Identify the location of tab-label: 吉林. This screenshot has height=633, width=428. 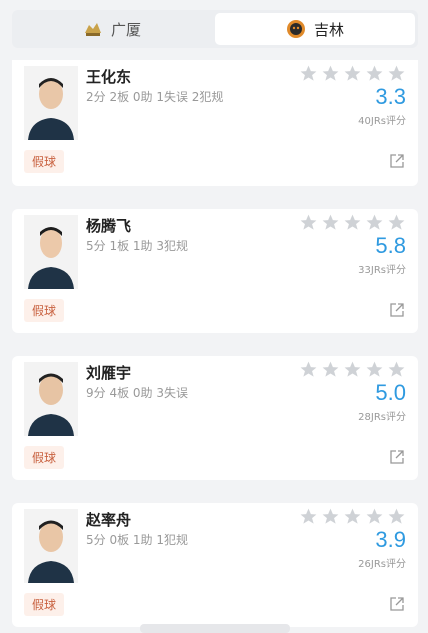
(328, 29).